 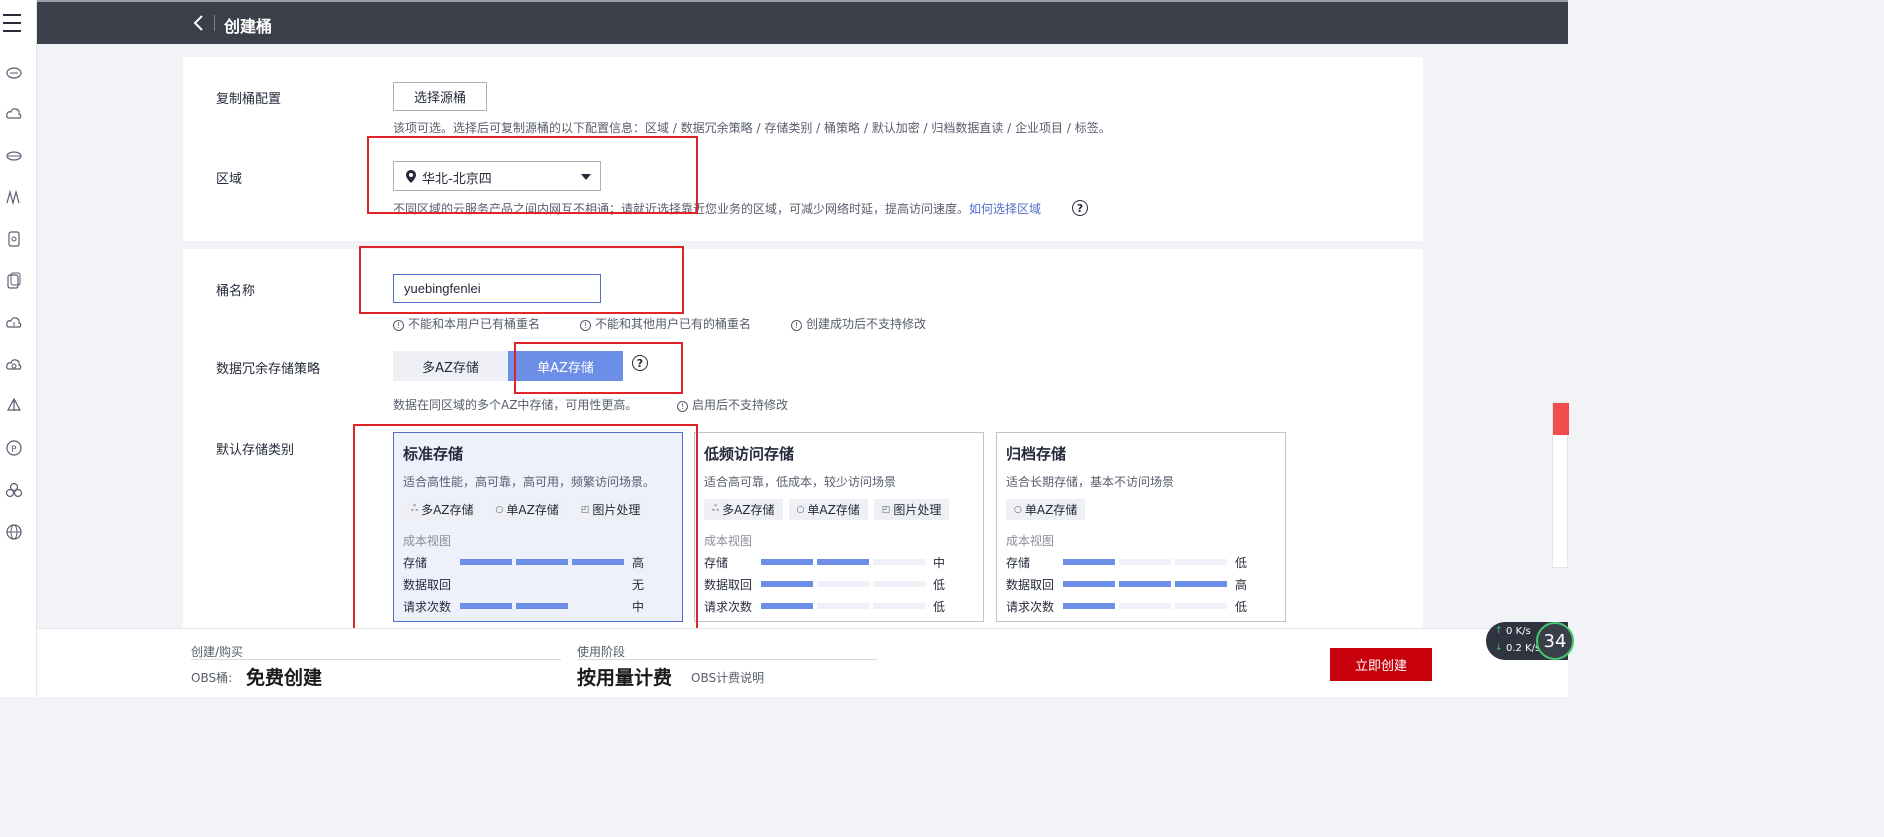 I want to click on sail-icon, so click(x=14, y=406).